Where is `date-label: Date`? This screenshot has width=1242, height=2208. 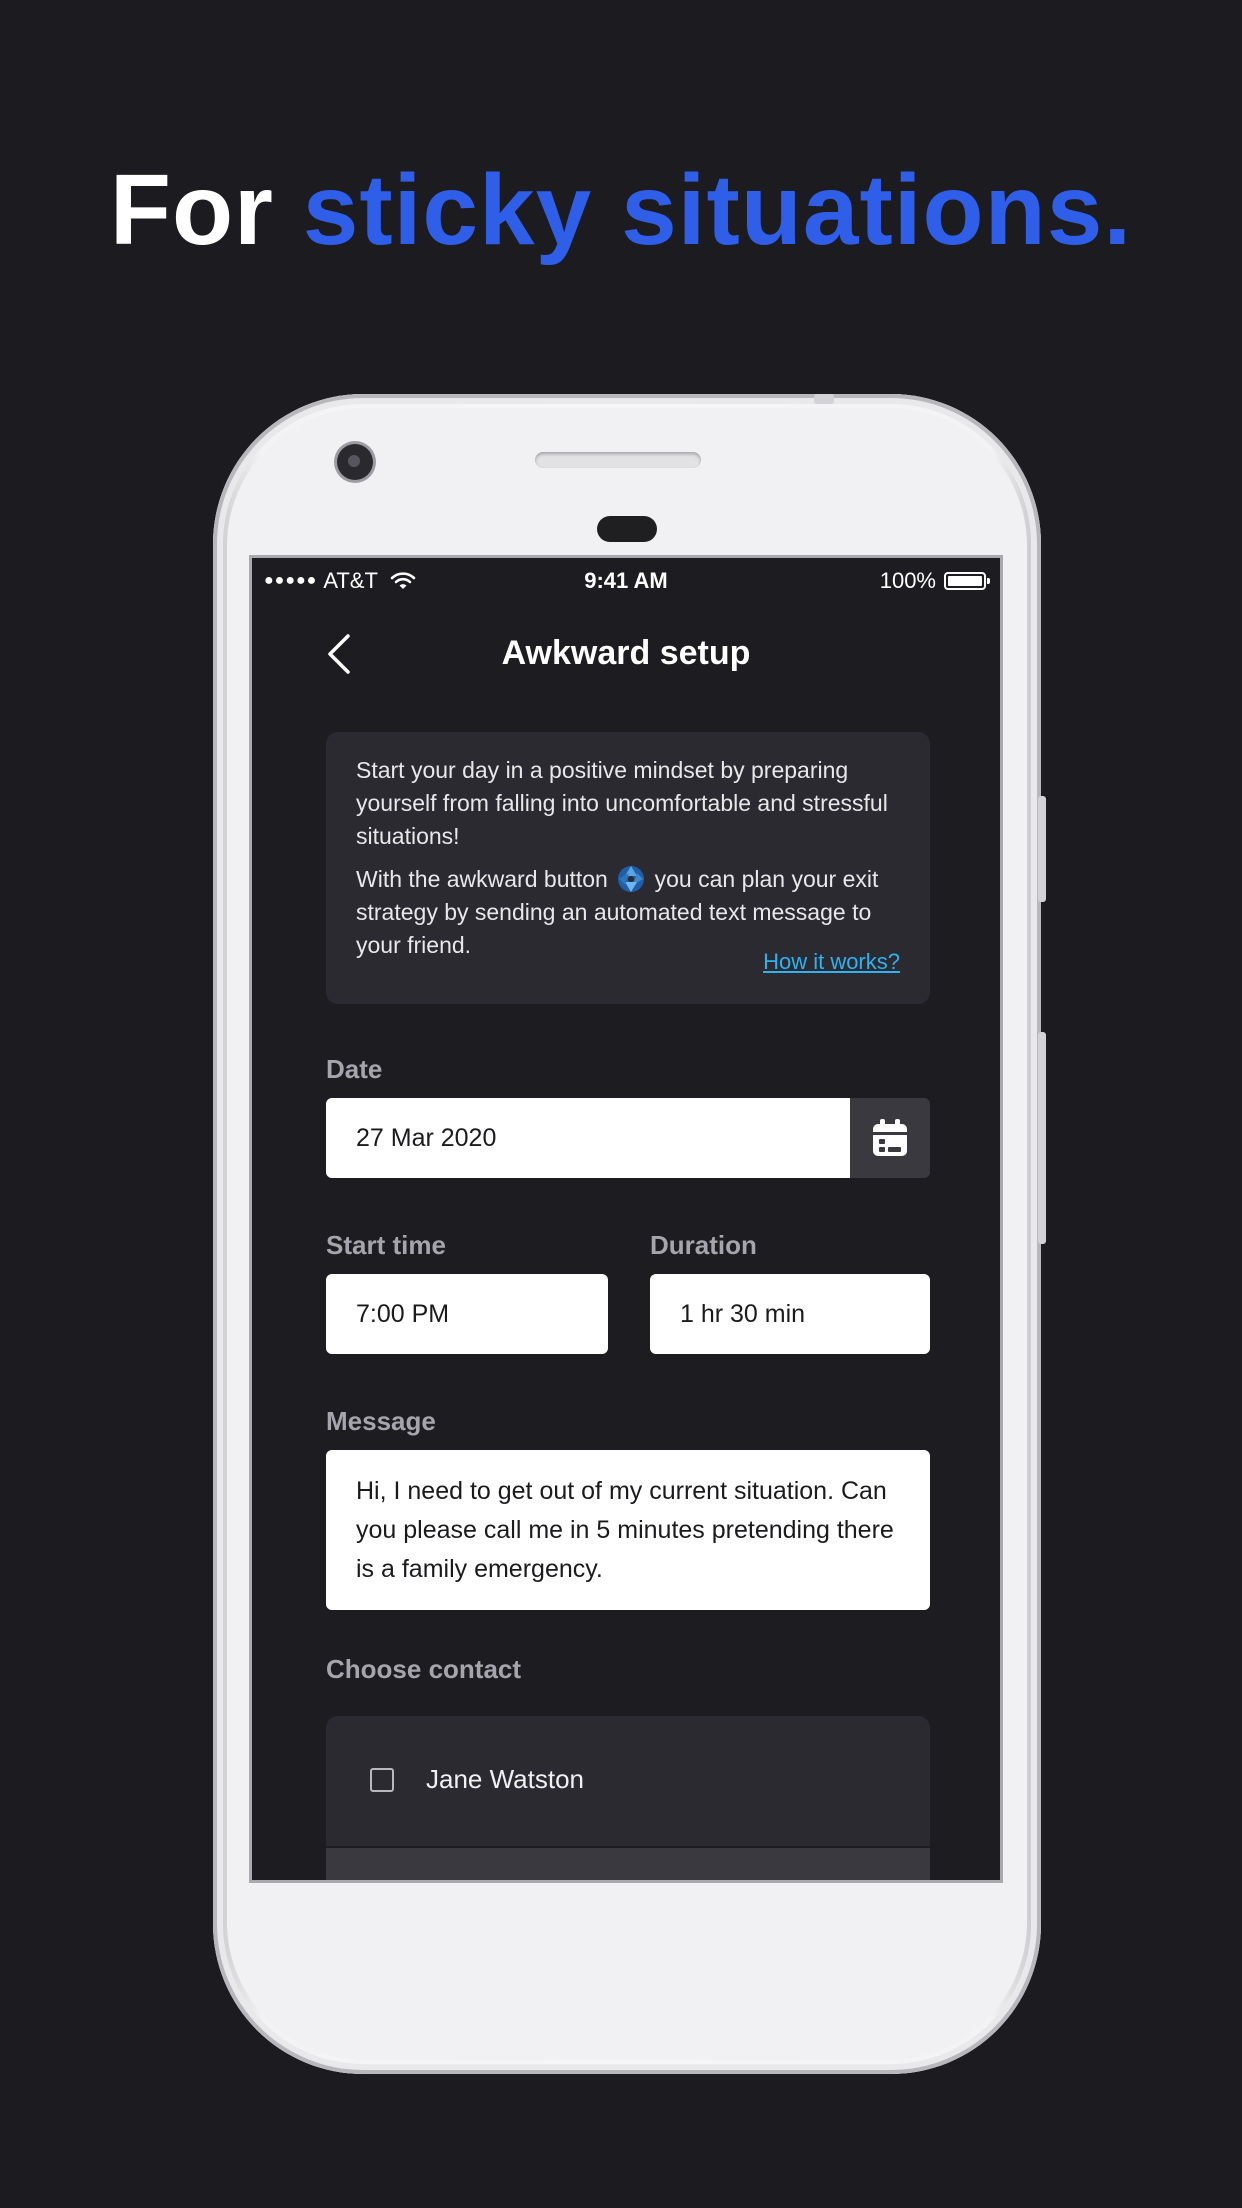 date-label: Date is located at coordinates (354, 1069).